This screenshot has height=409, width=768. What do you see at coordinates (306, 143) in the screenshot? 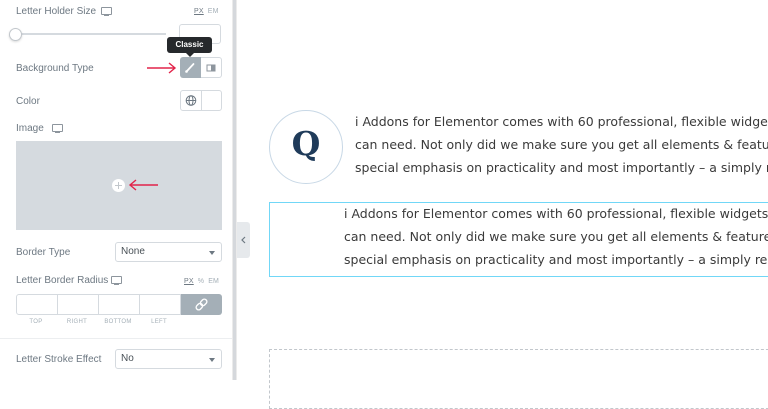
I see `badge-letter: Q` at bounding box center [306, 143].